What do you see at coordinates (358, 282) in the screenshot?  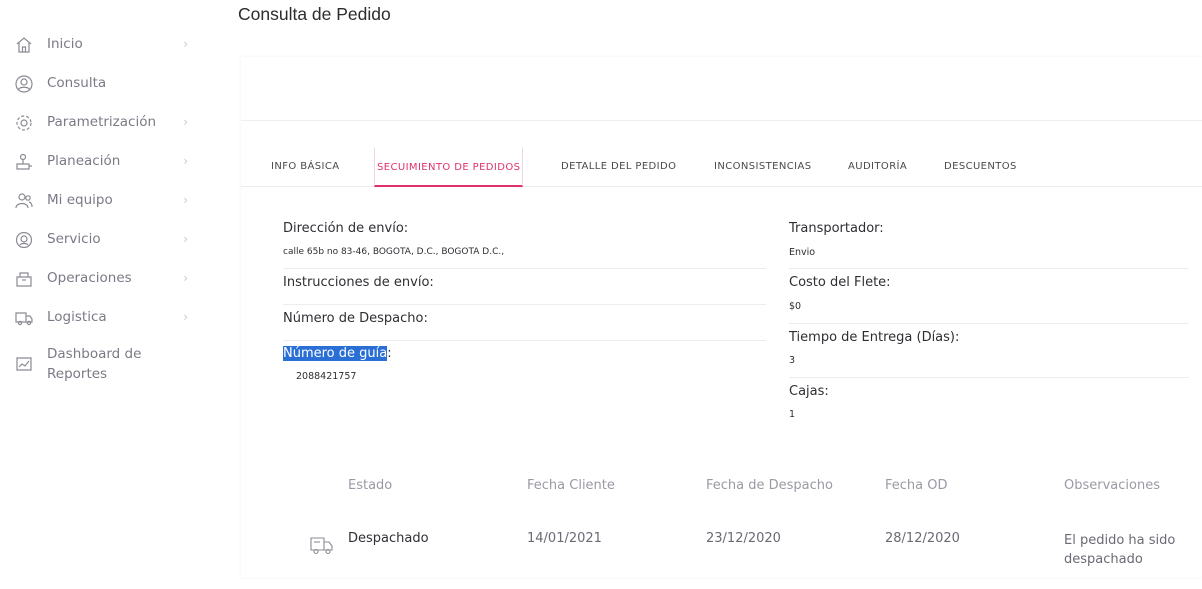 I see `instrucciones-label: Instrucciones de envío:` at bounding box center [358, 282].